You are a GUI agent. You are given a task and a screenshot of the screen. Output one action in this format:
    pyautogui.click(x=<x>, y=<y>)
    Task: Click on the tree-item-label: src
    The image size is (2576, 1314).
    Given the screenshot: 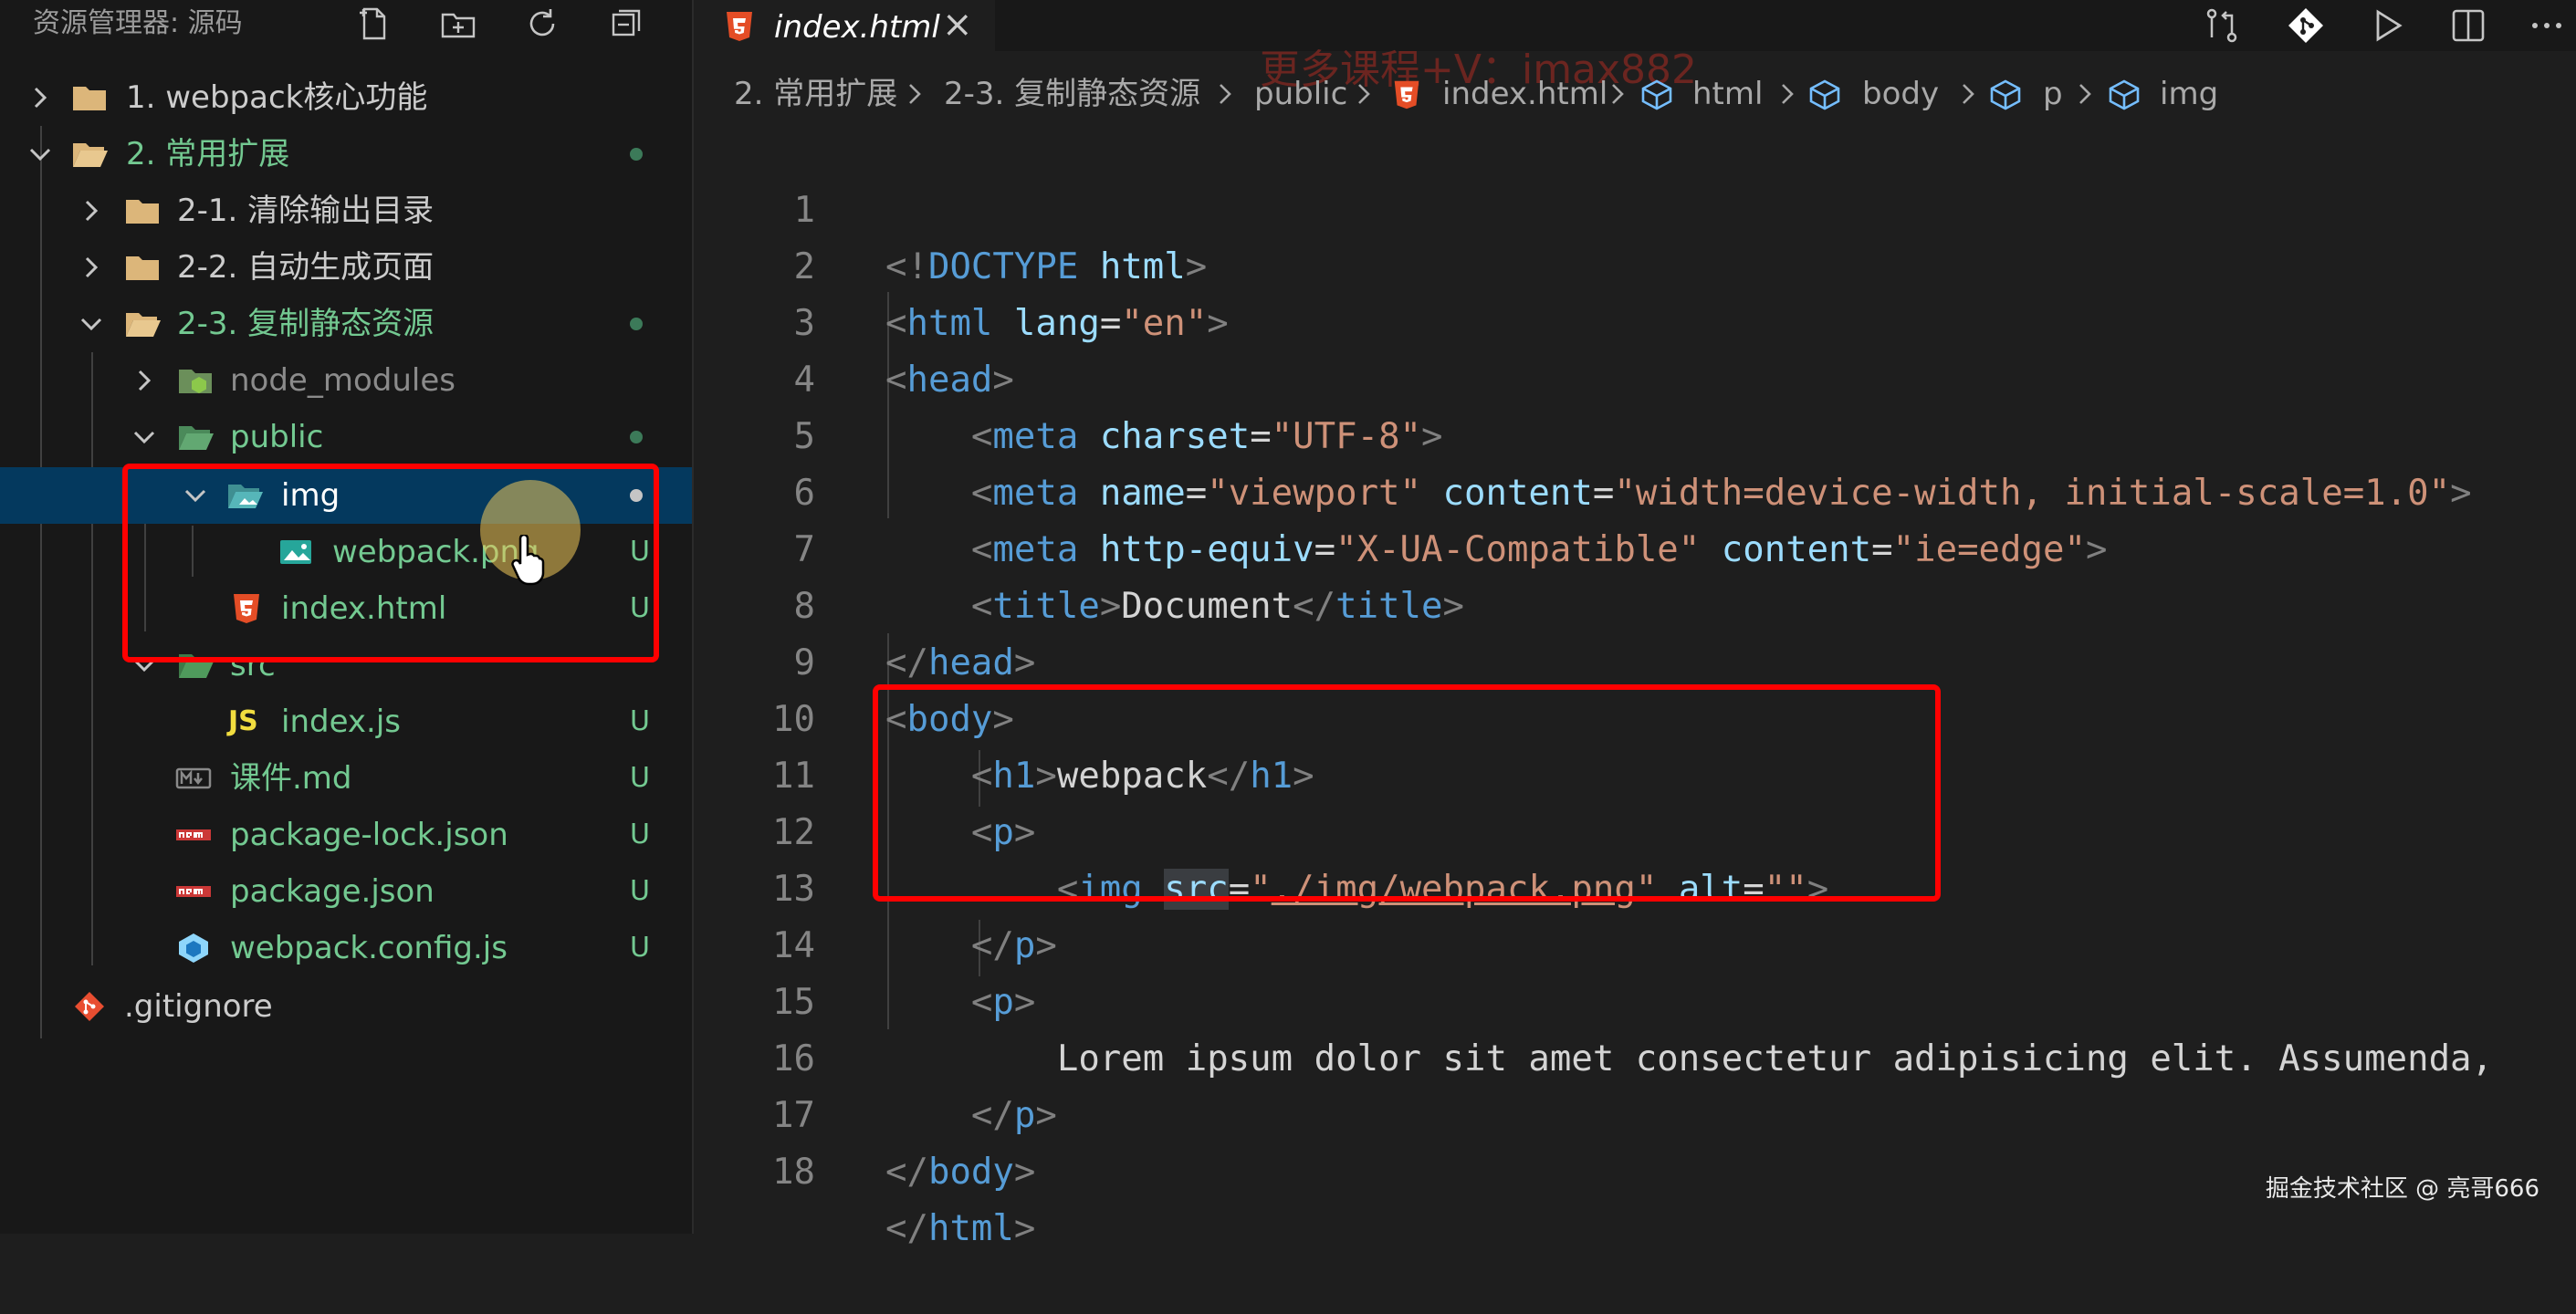 What is the action you would take?
    pyautogui.click(x=253, y=665)
    